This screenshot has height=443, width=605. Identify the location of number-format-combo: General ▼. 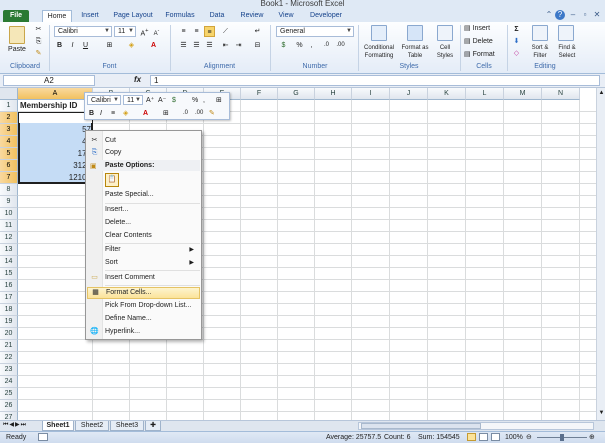
(315, 31).